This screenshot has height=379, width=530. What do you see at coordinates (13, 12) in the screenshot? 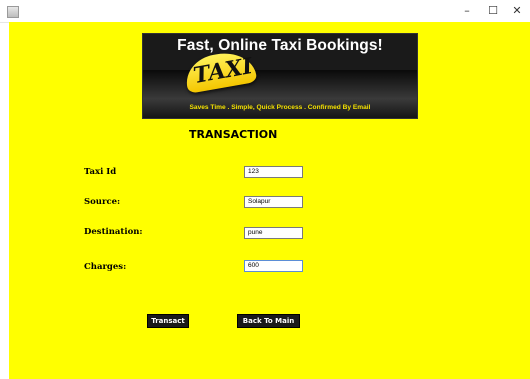
I see `java-app-icon` at bounding box center [13, 12].